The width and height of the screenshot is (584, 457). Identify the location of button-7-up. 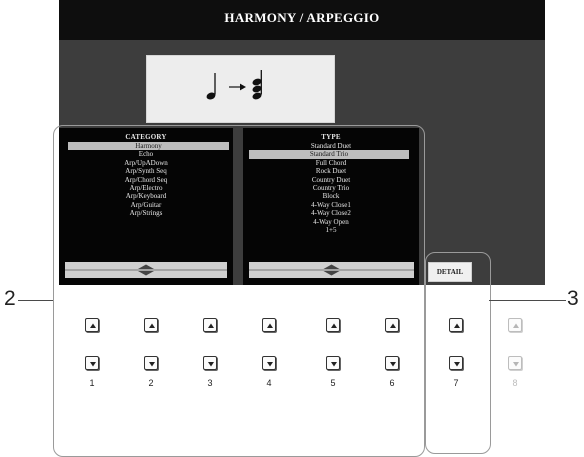
(456, 325).